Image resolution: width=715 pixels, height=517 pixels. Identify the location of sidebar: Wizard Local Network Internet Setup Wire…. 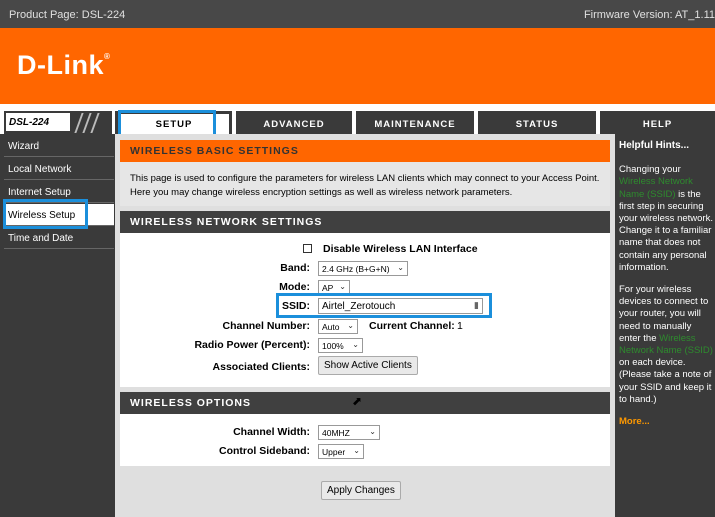
(57, 325).